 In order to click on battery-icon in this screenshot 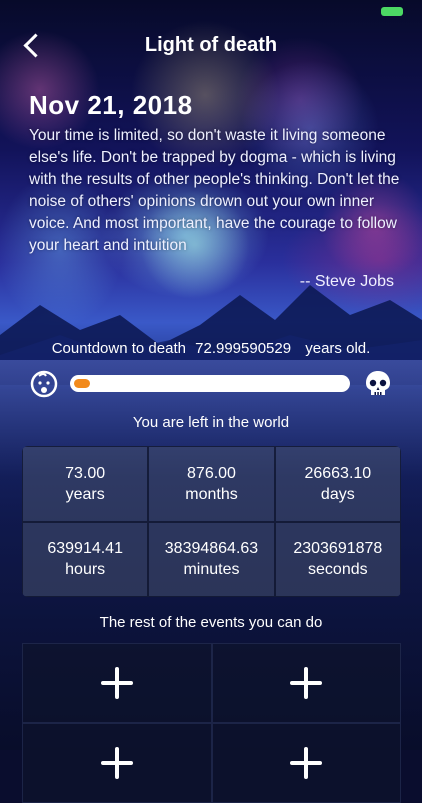, I will do `click(392, 11)`.